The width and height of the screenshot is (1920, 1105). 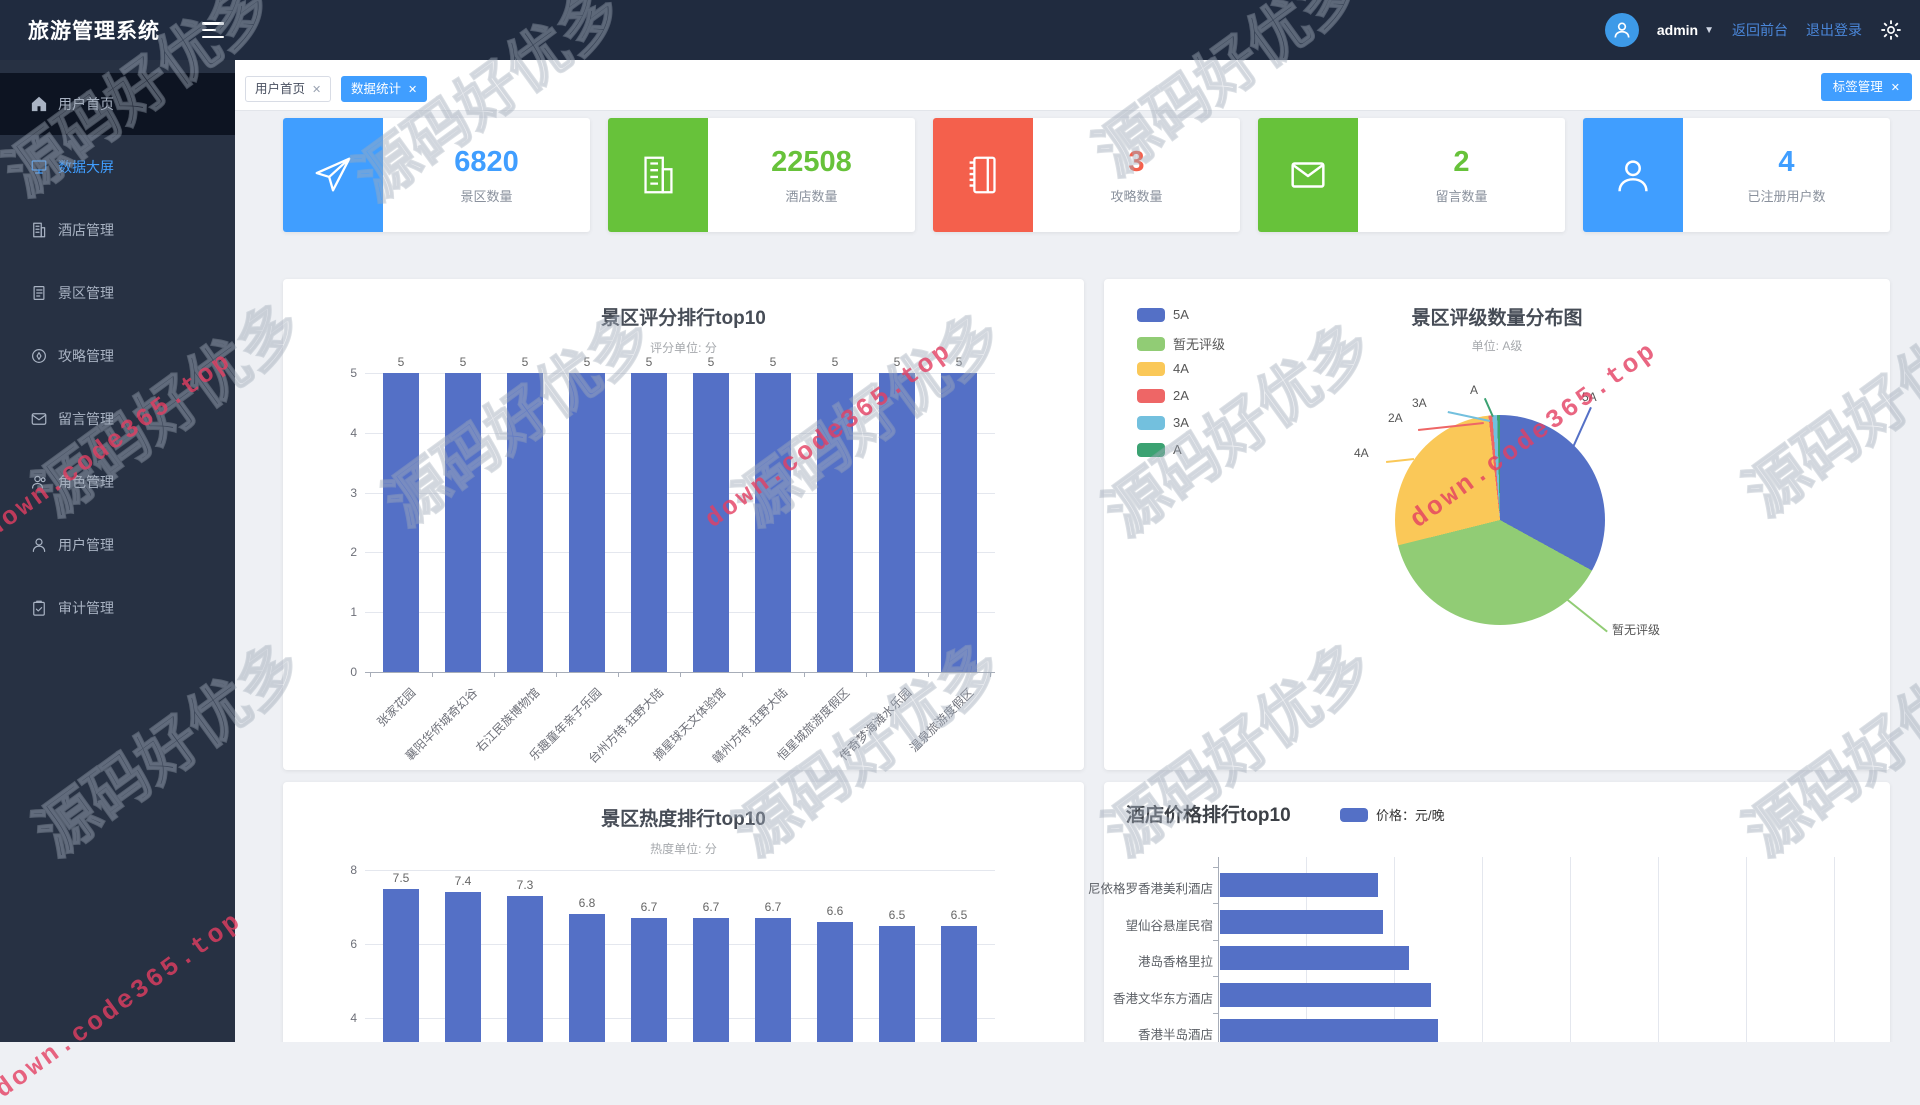 I want to click on tab-数据统计: 数据统计 ✕, so click(x=384, y=89).